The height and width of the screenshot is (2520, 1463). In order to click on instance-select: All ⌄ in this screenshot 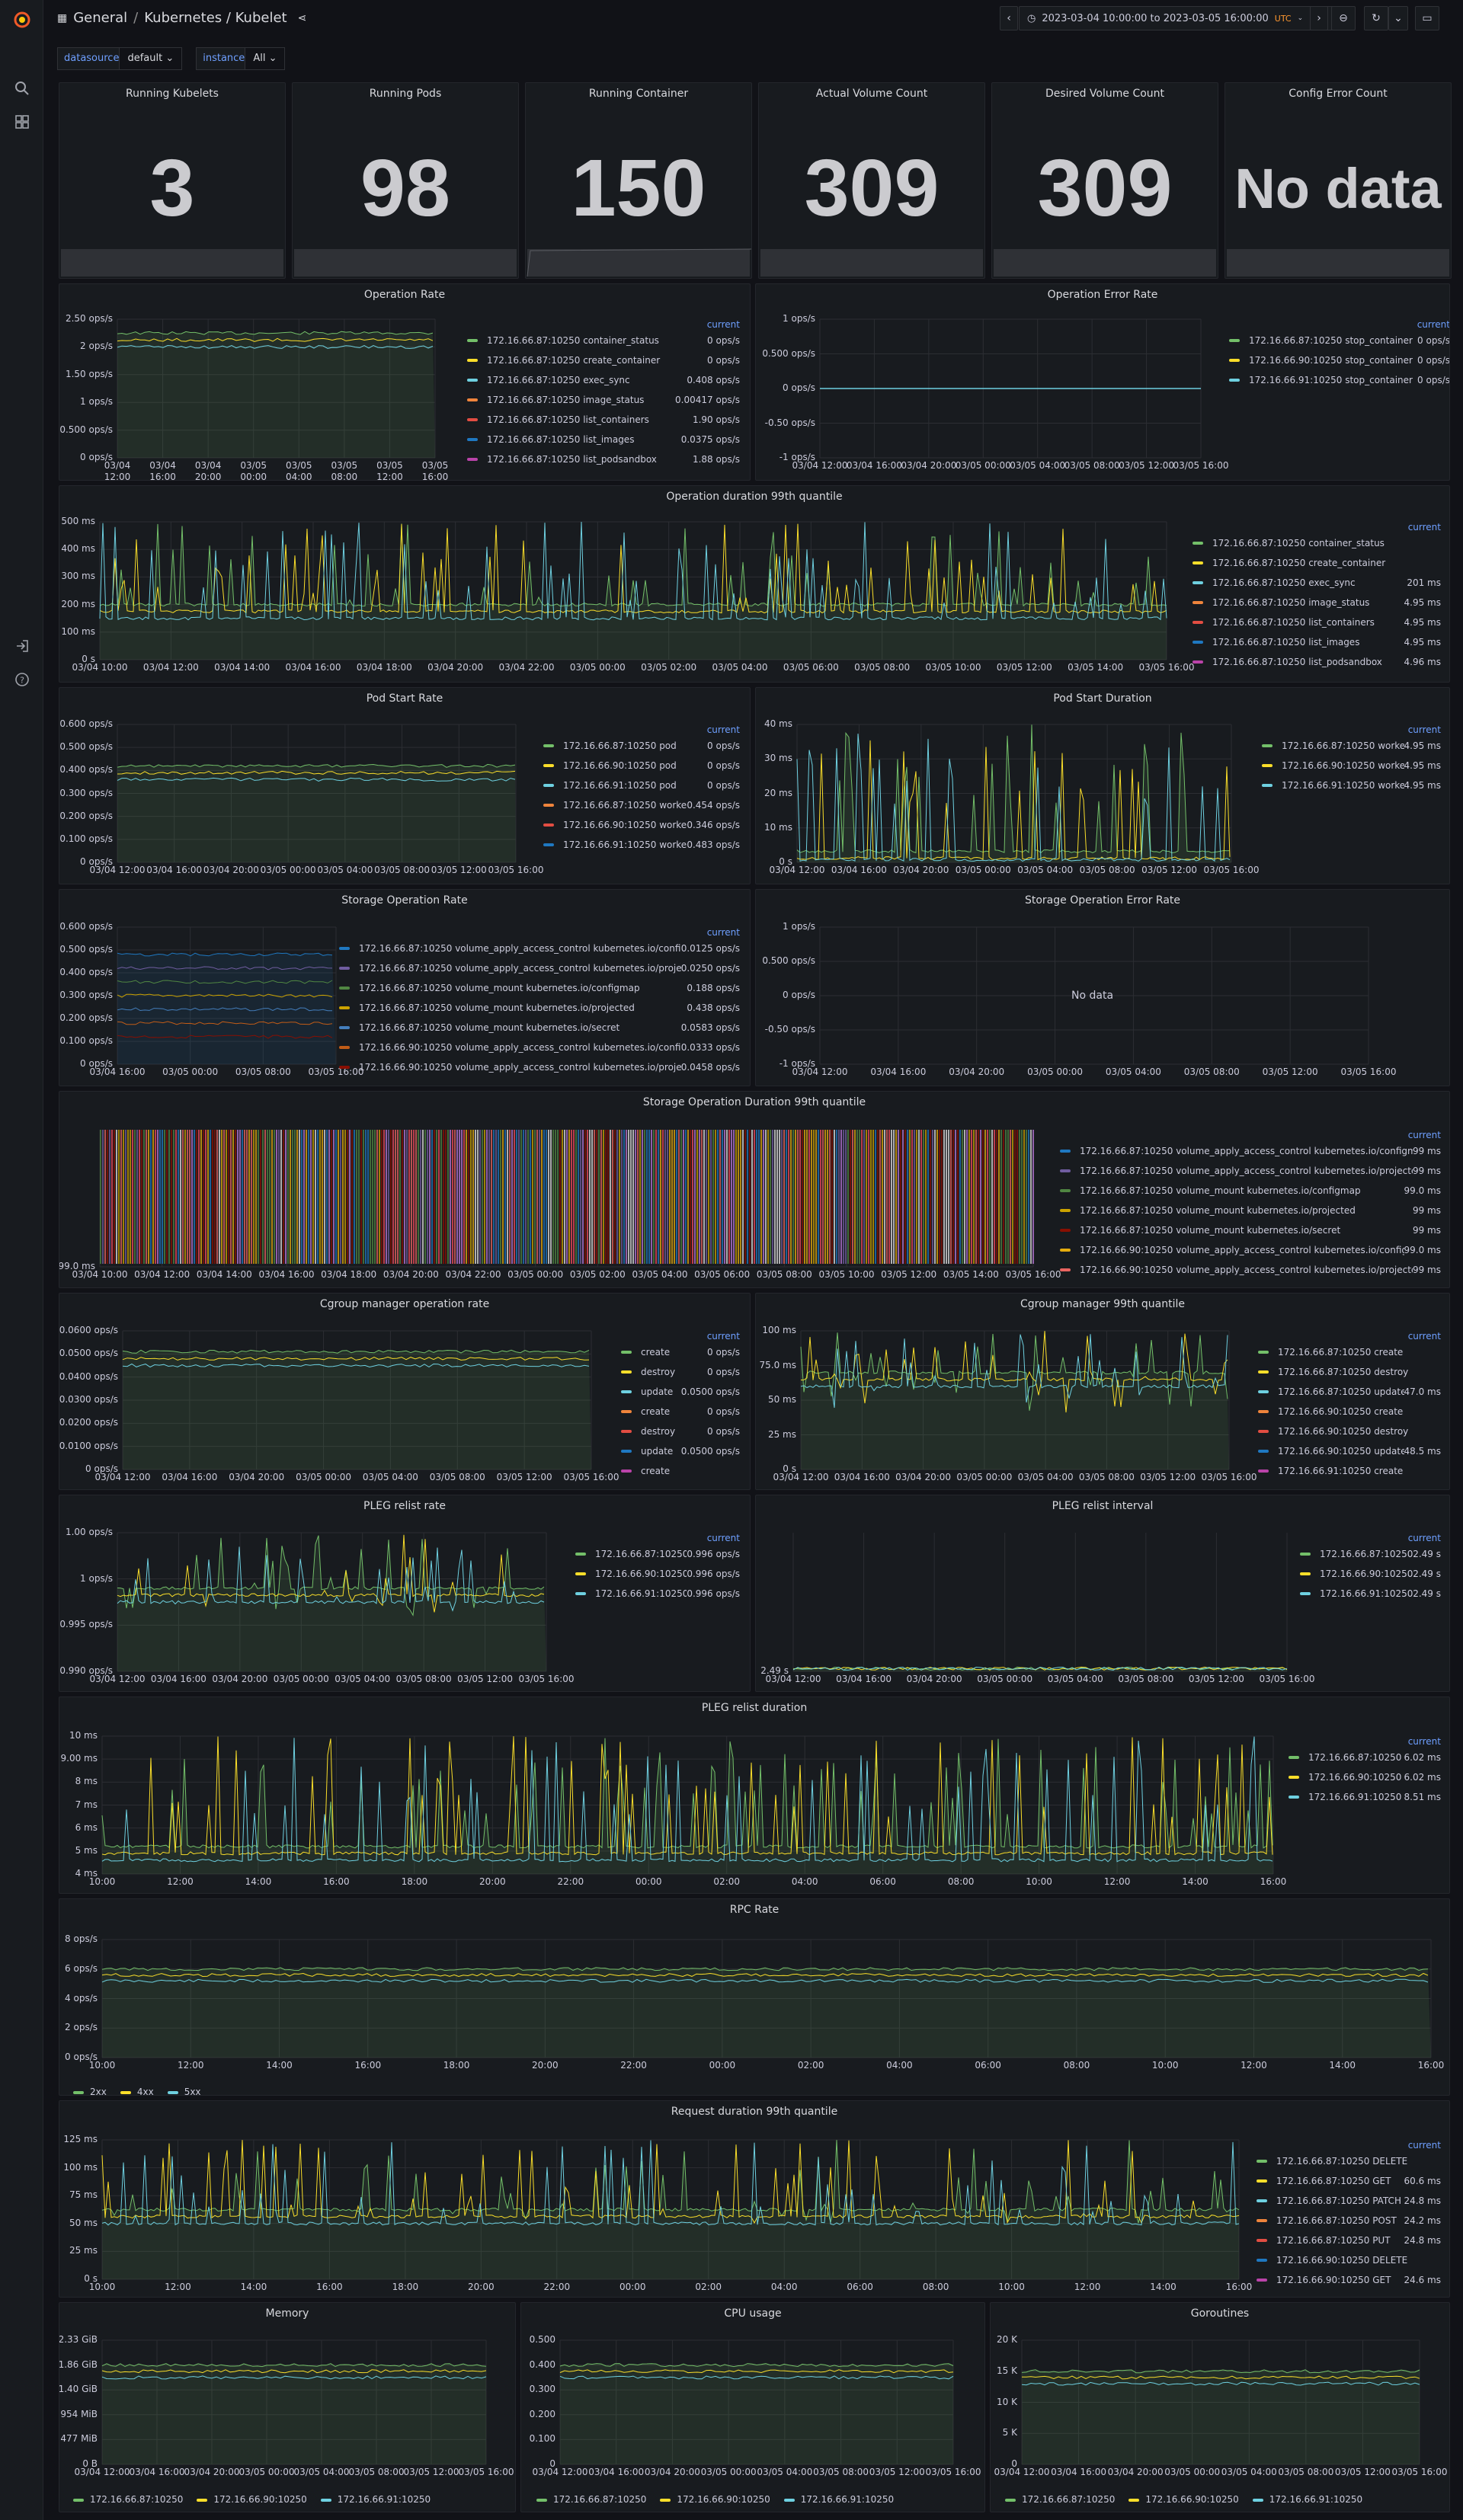, I will do `click(265, 58)`.